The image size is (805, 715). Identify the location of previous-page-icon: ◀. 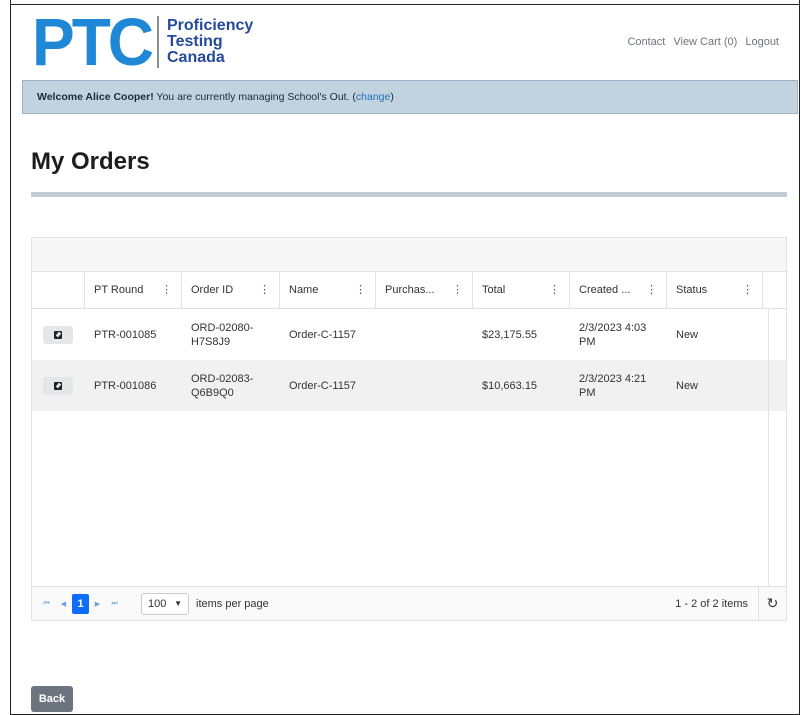
(63, 604).